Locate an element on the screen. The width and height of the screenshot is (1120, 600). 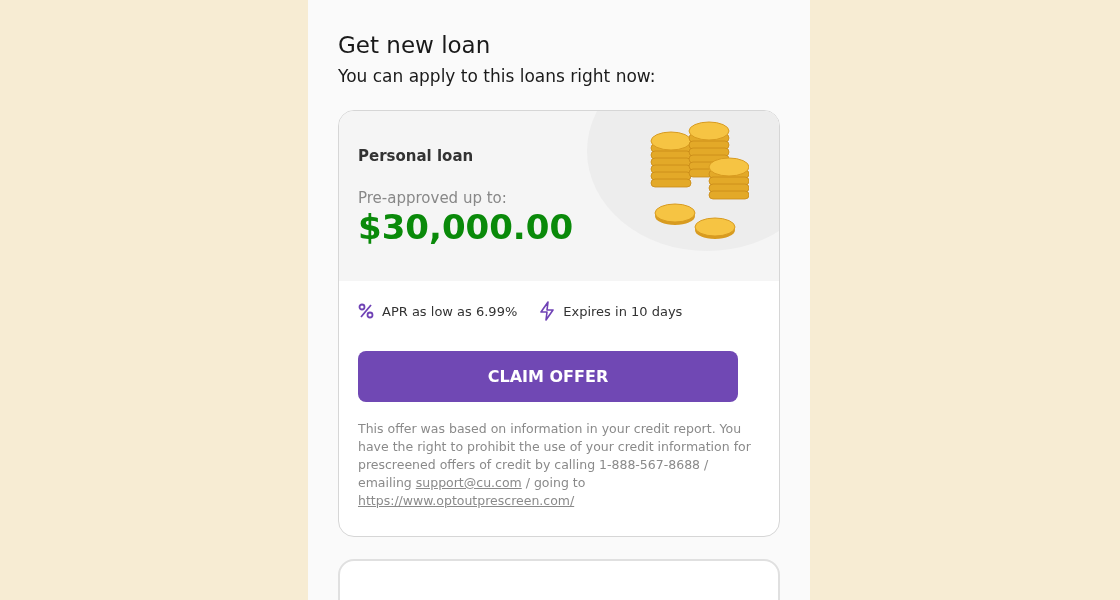
website-link: https://www.optoutprescreen.com/ is located at coordinates (466, 500).